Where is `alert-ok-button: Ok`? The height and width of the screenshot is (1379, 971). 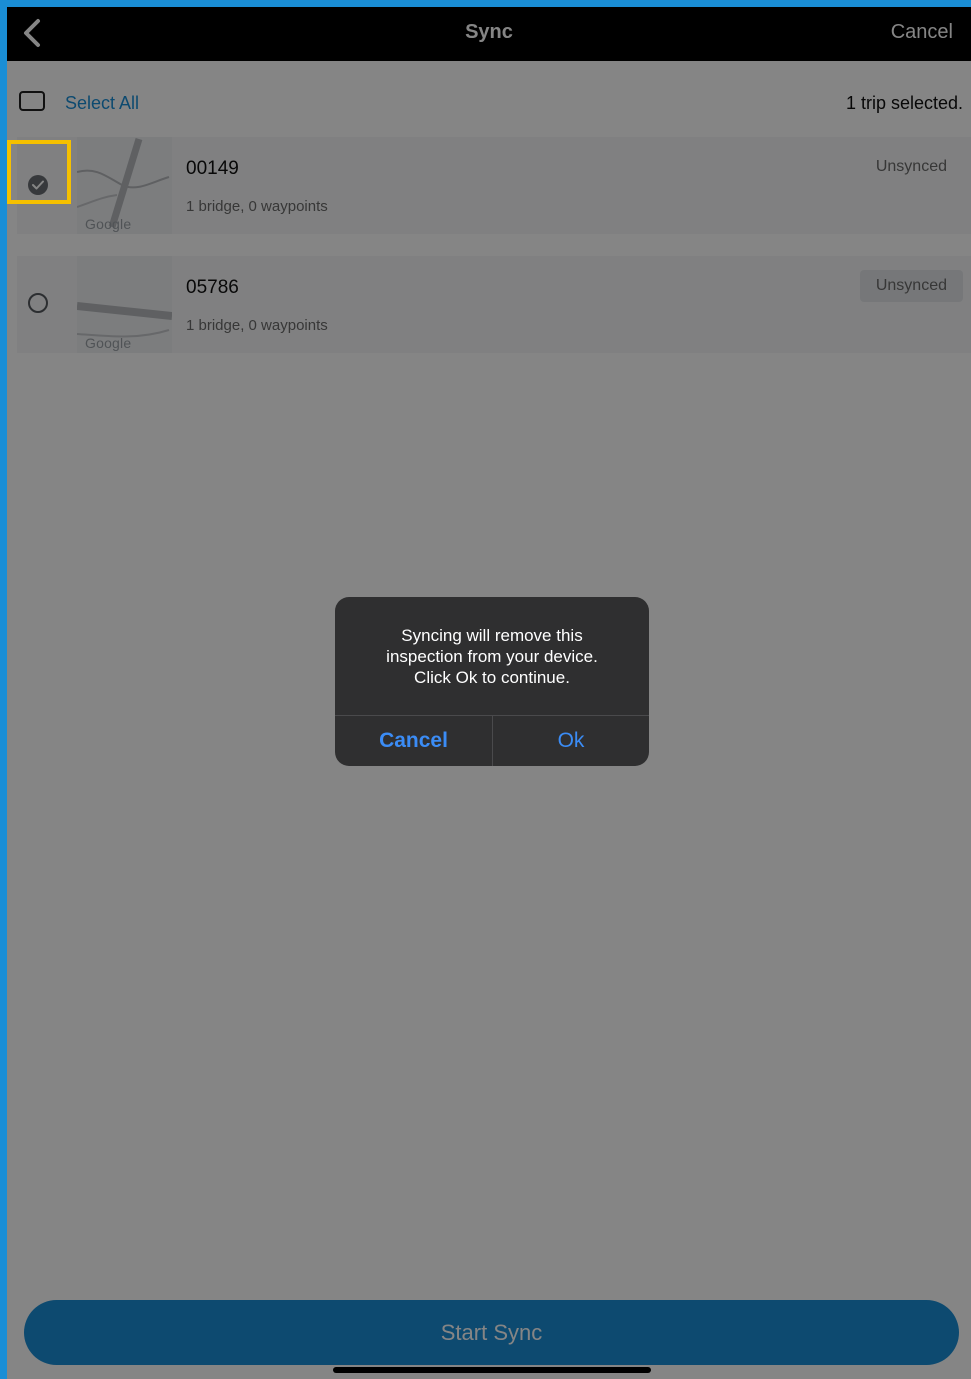
alert-ok-button: Ok is located at coordinates (571, 741).